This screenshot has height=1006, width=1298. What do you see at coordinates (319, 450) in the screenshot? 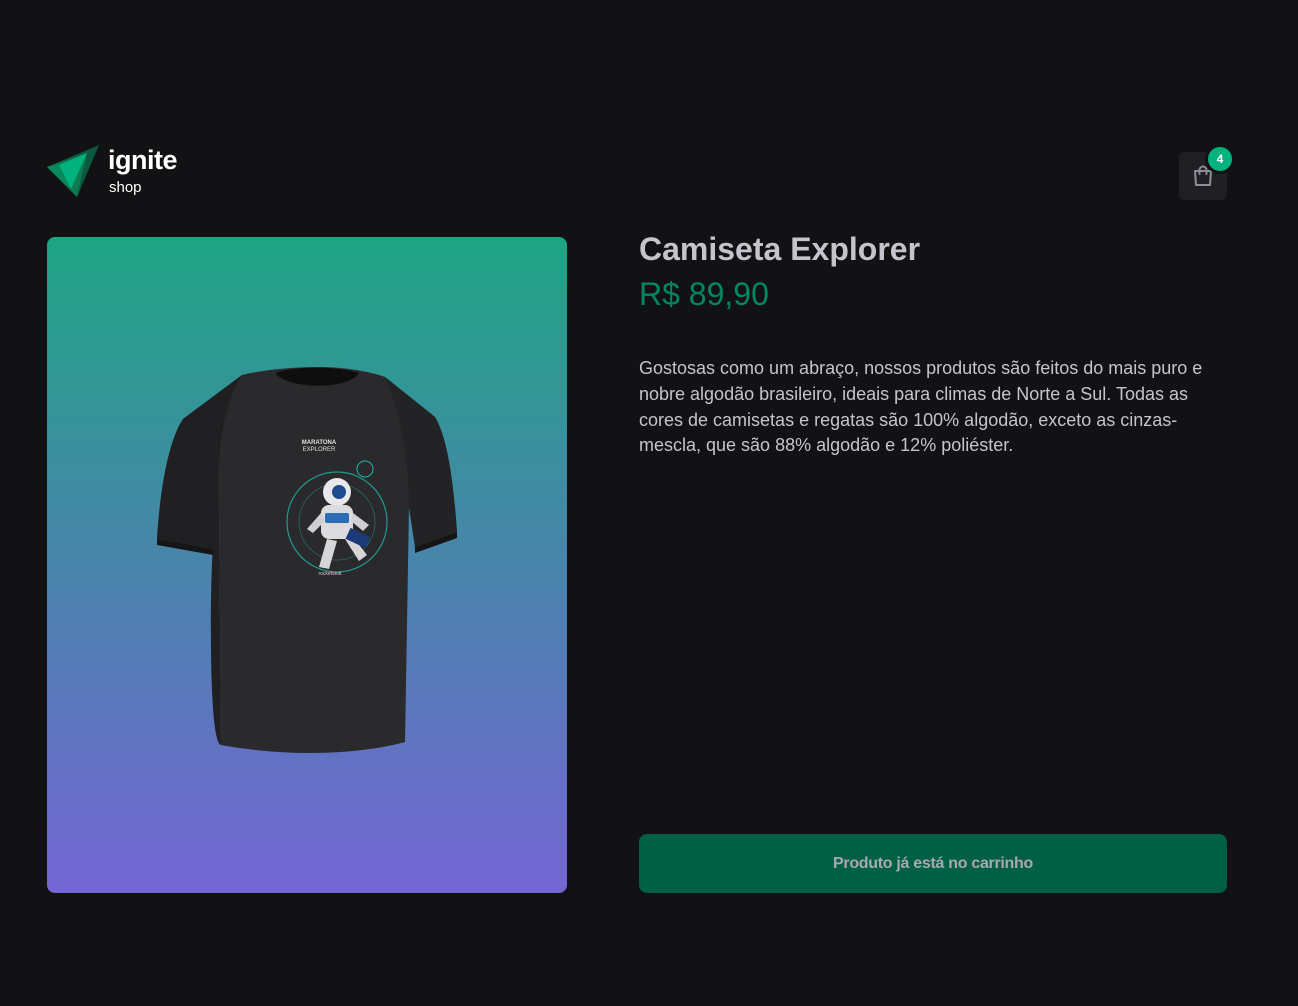
I see `svg-text: EXPLORER` at bounding box center [319, 450].